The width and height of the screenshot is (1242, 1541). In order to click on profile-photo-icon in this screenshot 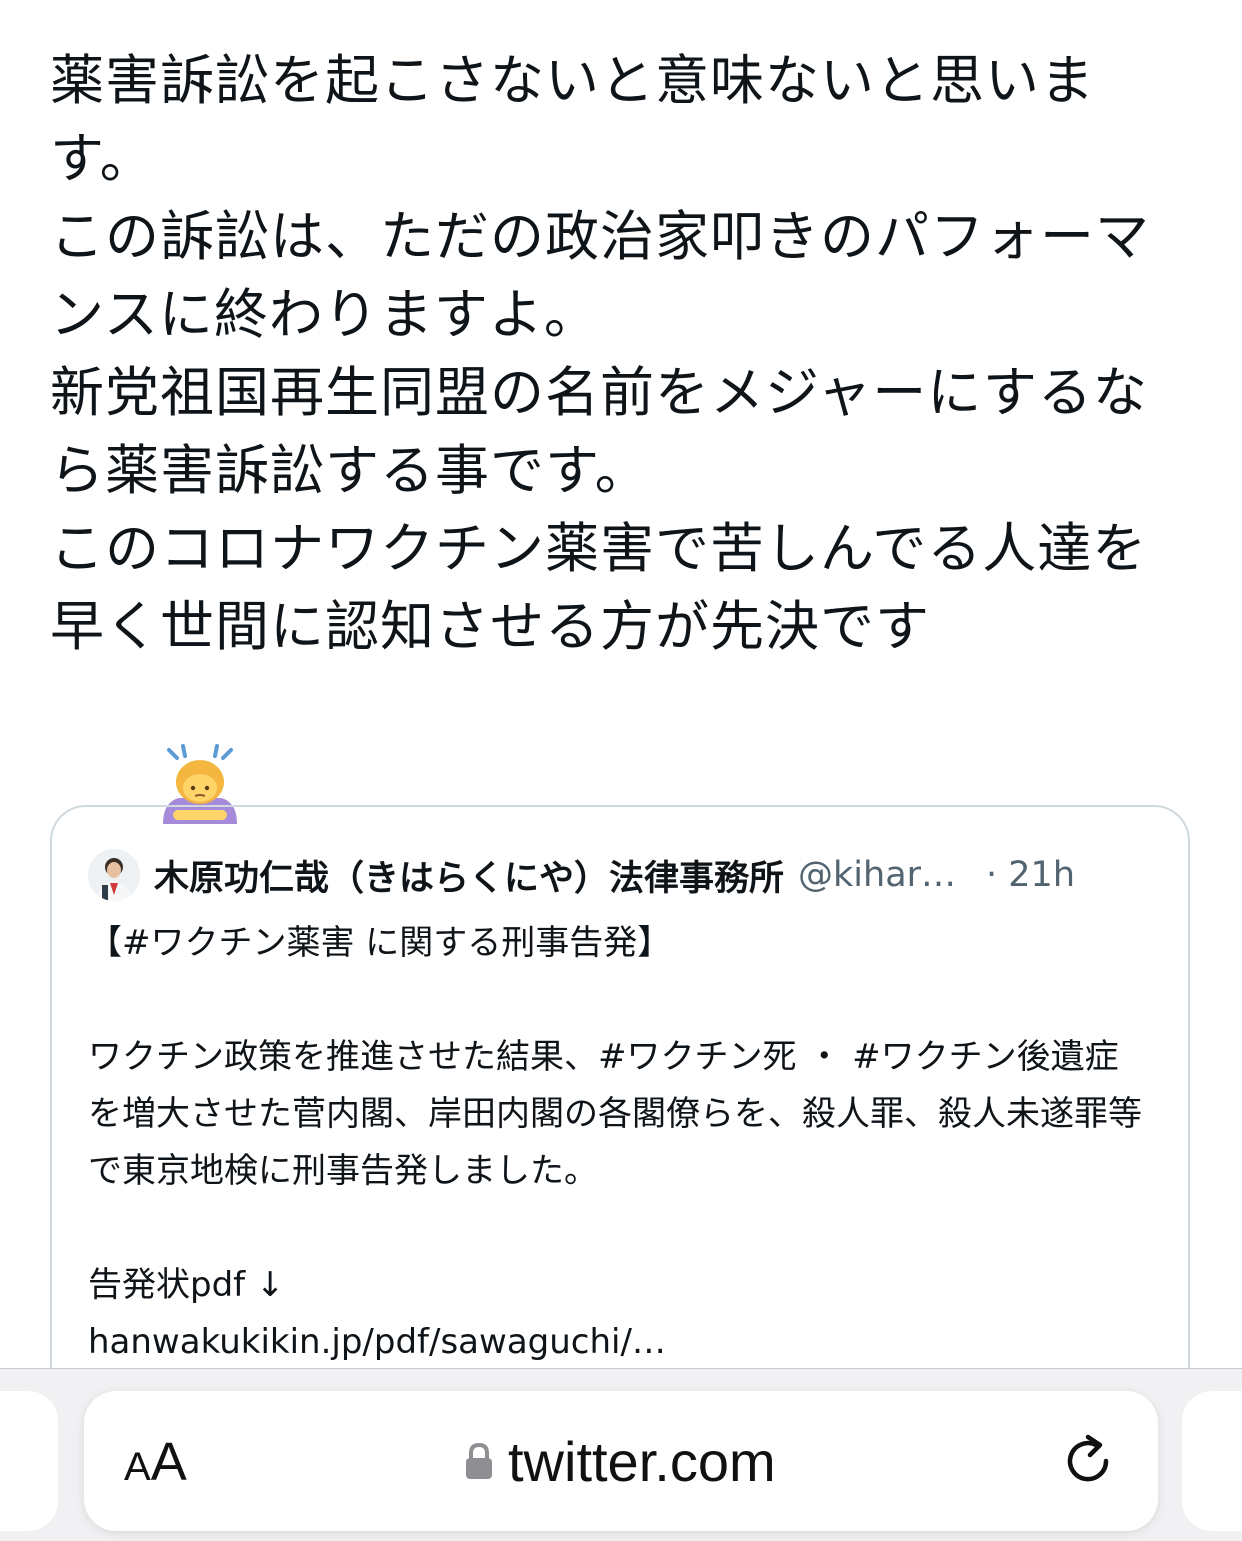, I will do `click(114, 875)`.